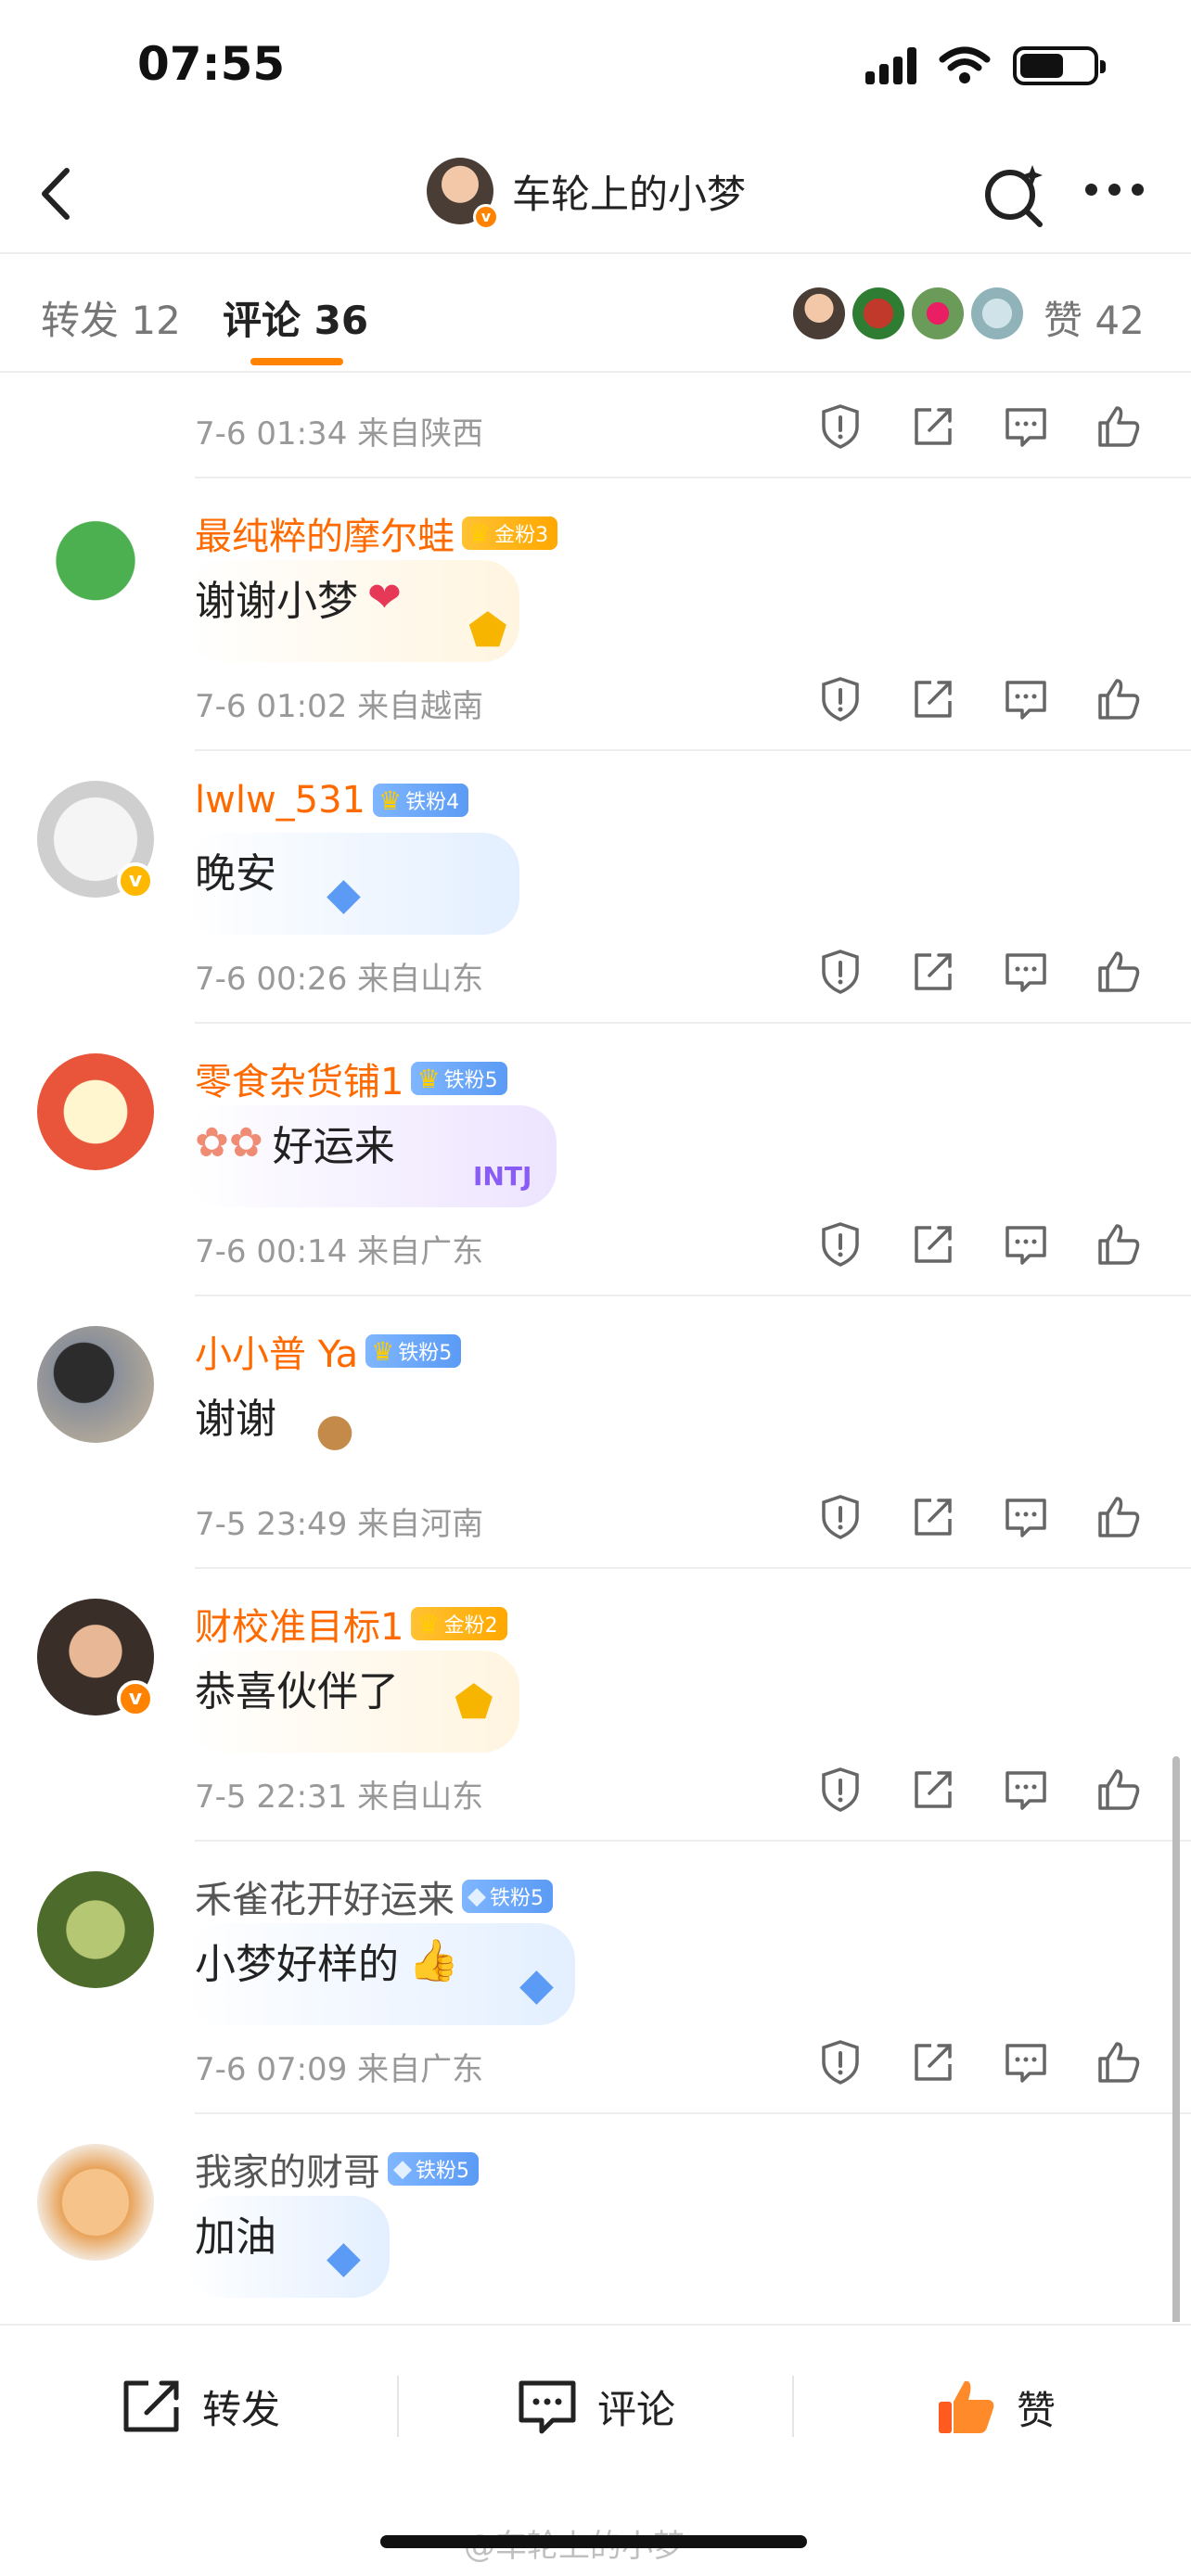  I want to click on comment-author-line: lwlw_531 ♛ 铁粉4, so click(332, 800).